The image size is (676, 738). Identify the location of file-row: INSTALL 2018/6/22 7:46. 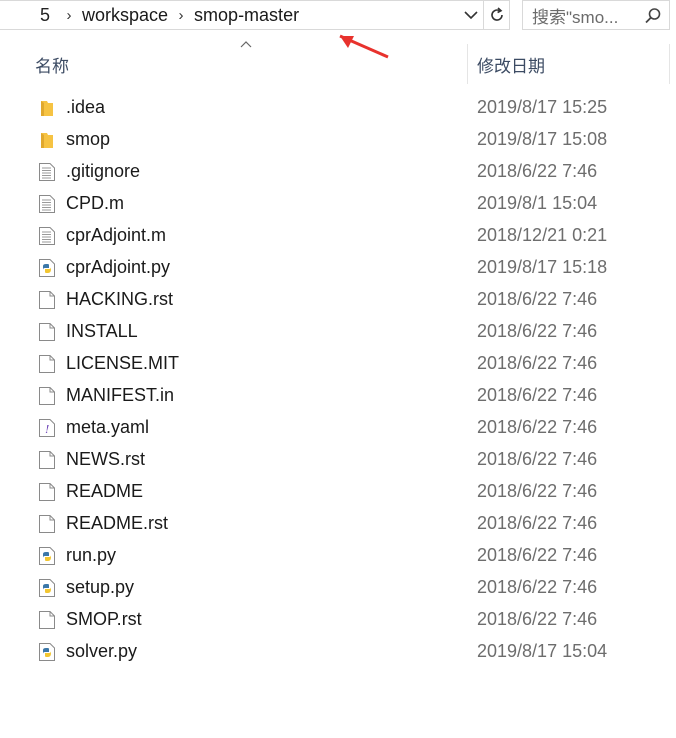
(338, 332).